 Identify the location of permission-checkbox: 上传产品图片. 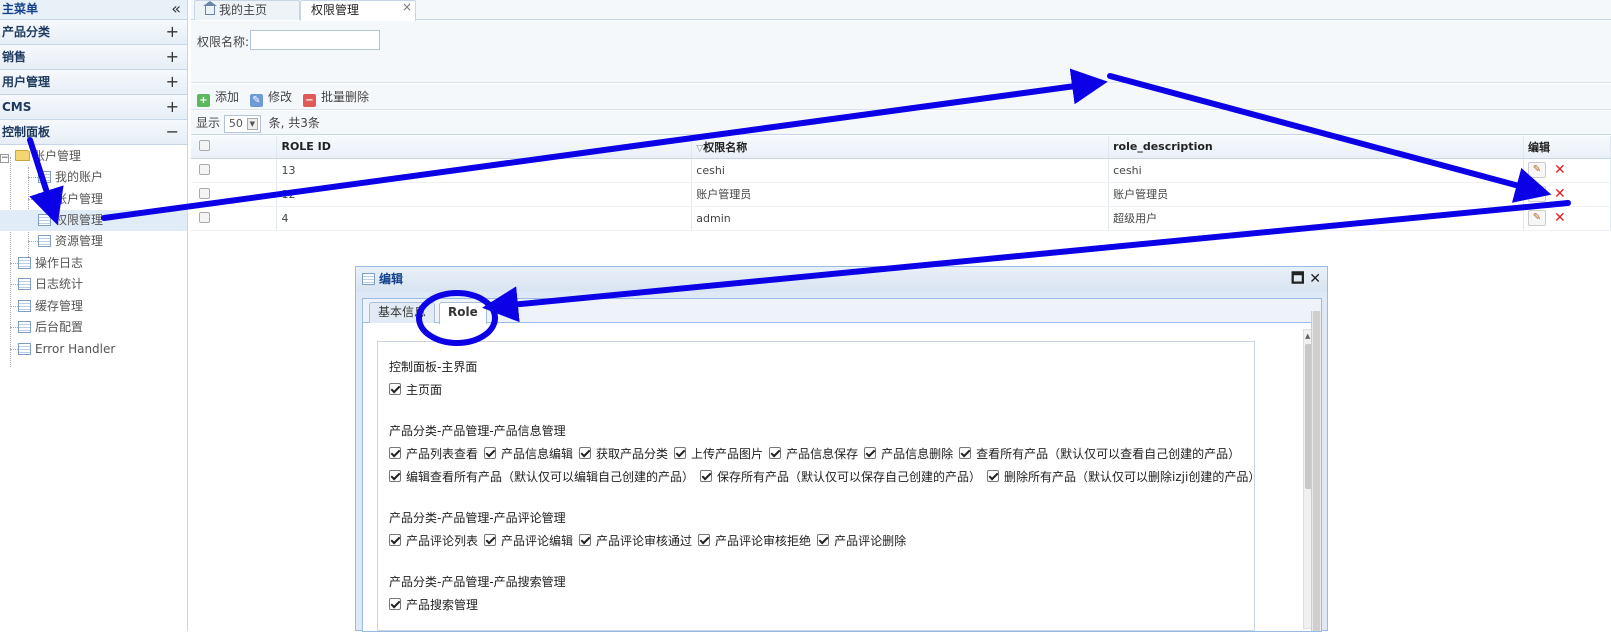
(718, 454).